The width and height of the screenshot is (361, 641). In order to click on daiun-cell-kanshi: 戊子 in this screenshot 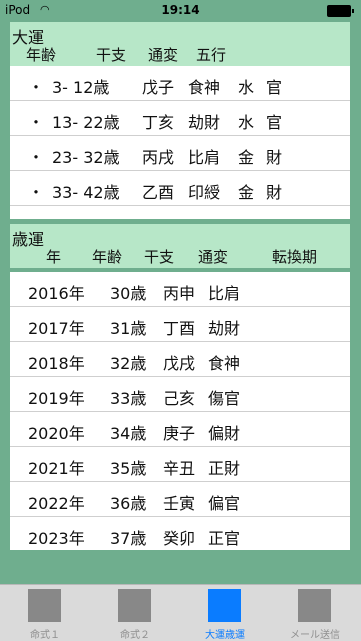, I will do `click(158, 87)`.